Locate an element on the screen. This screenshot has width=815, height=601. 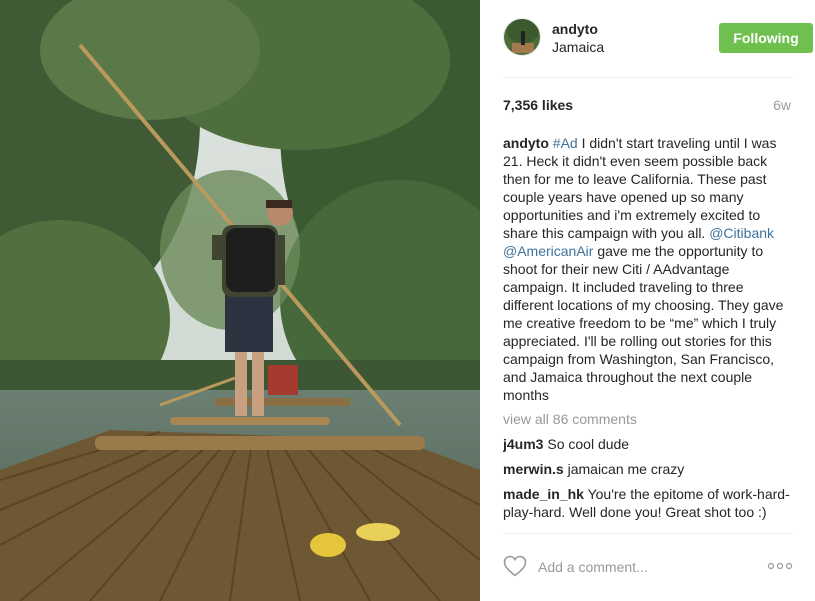
post-header: andyto Jamaica Following is located at coordinates (658, 39).